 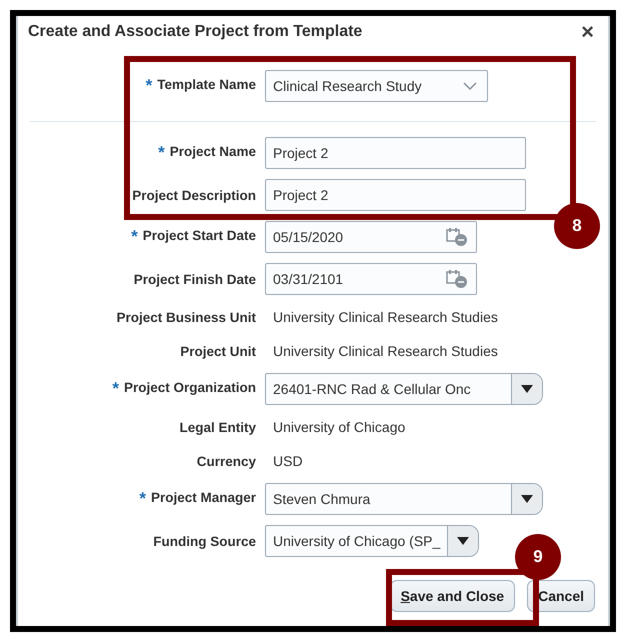 What do you see at coordinates (199, 235) in the screenshot?
I see `field-label: Project Start Date` at bounding box center [199, 235].